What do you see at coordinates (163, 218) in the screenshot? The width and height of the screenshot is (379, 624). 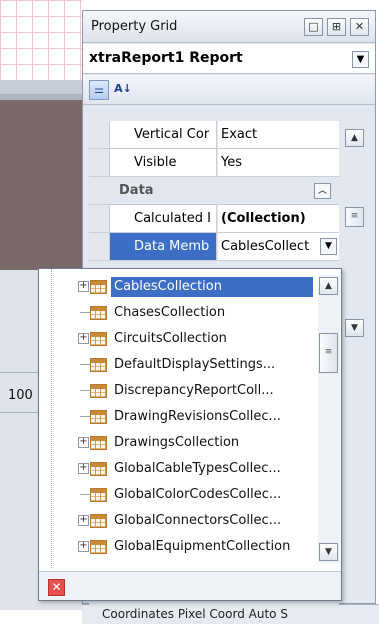 I see `property-name: Calculated I` at bounding box center [163, 218].